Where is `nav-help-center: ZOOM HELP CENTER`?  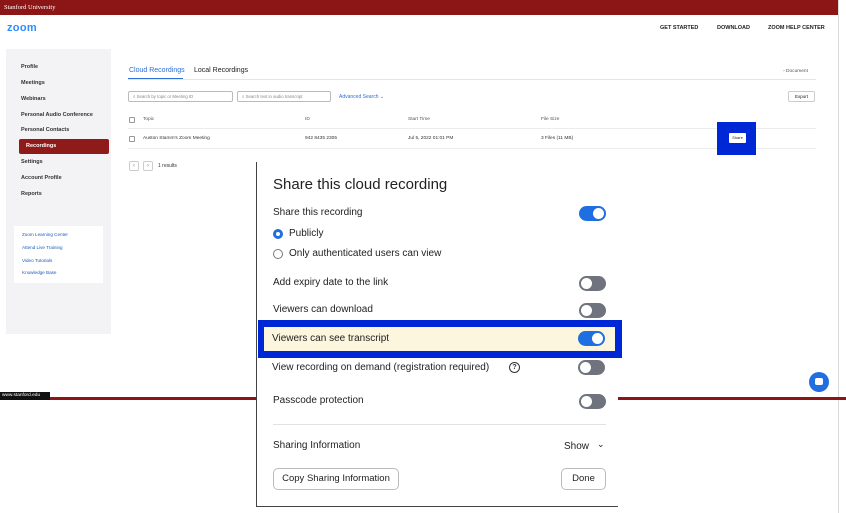
nav-help-center: ZOOM HELP CENTER is located at coordinates (796, 28).